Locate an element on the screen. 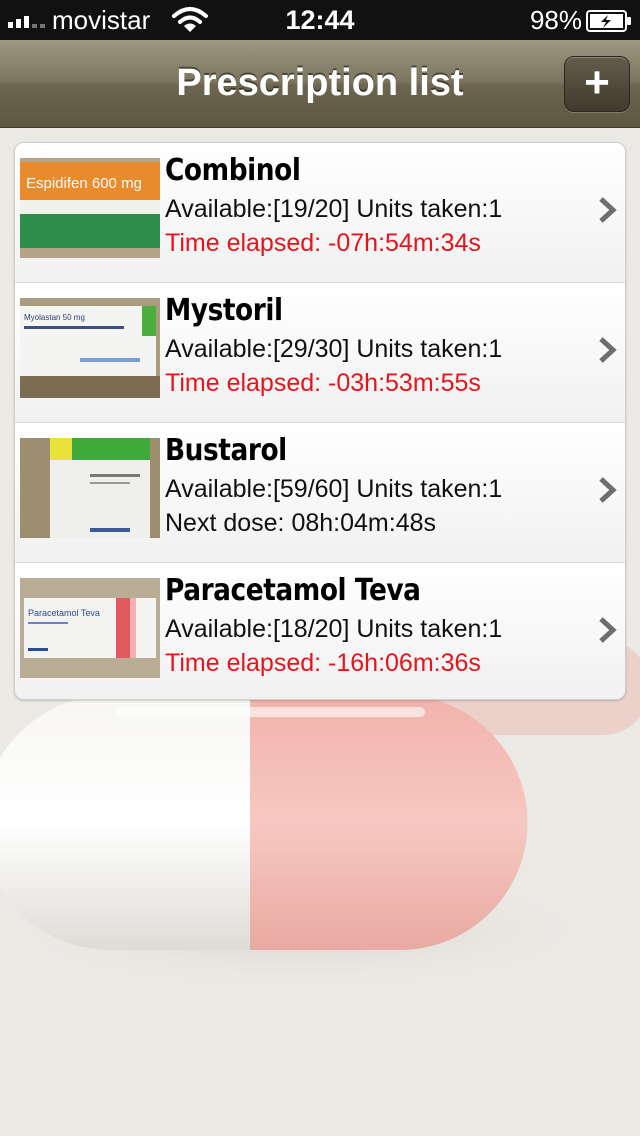 The width and height of the screenshot is (640, 1136). medication-name: Bustarol is located at coordinates (226, 450).